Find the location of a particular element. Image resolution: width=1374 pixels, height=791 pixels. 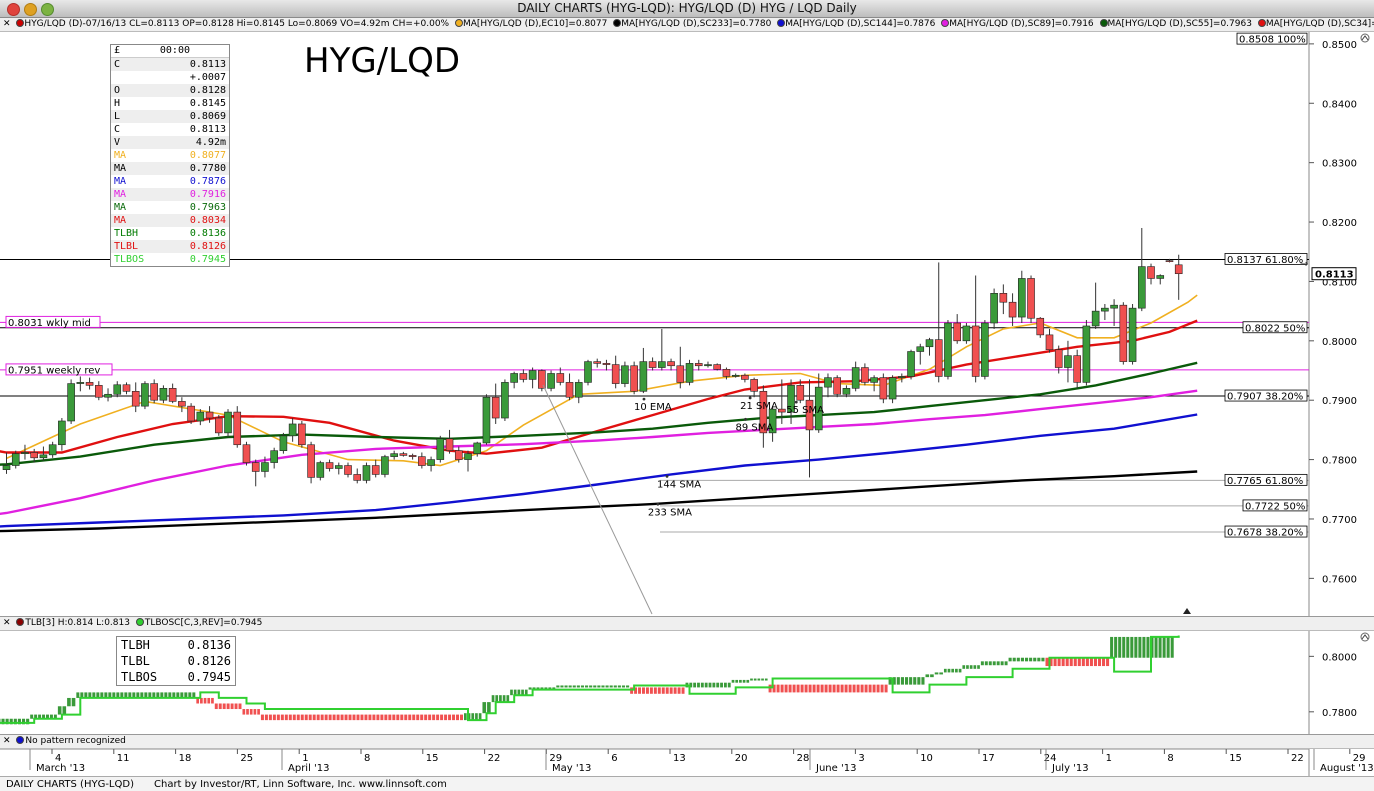

data-window-row: MA 0.7780 is located at coordinates (170, 168).